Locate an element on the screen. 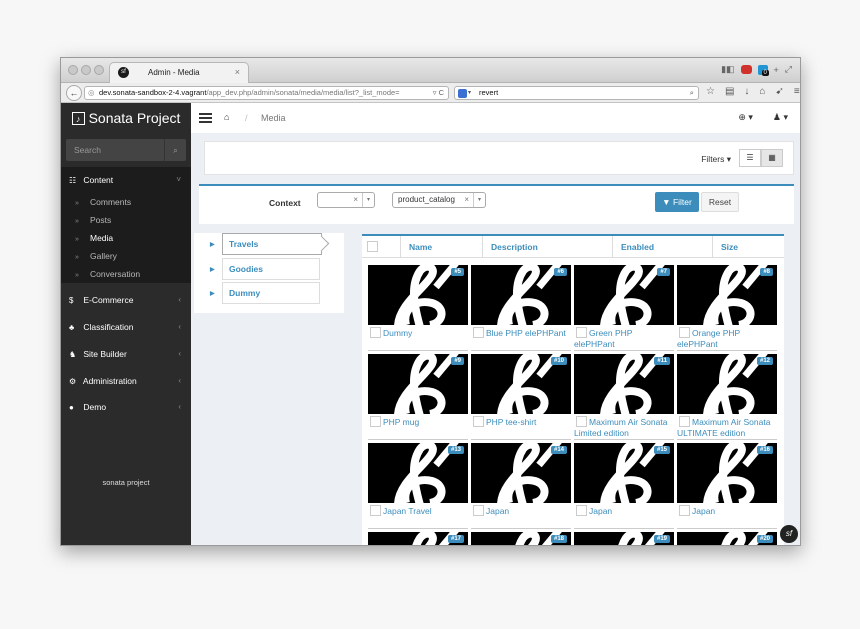 The image size is (860, 629). column-enabled: Enabled is located at coordinates (662, 247).